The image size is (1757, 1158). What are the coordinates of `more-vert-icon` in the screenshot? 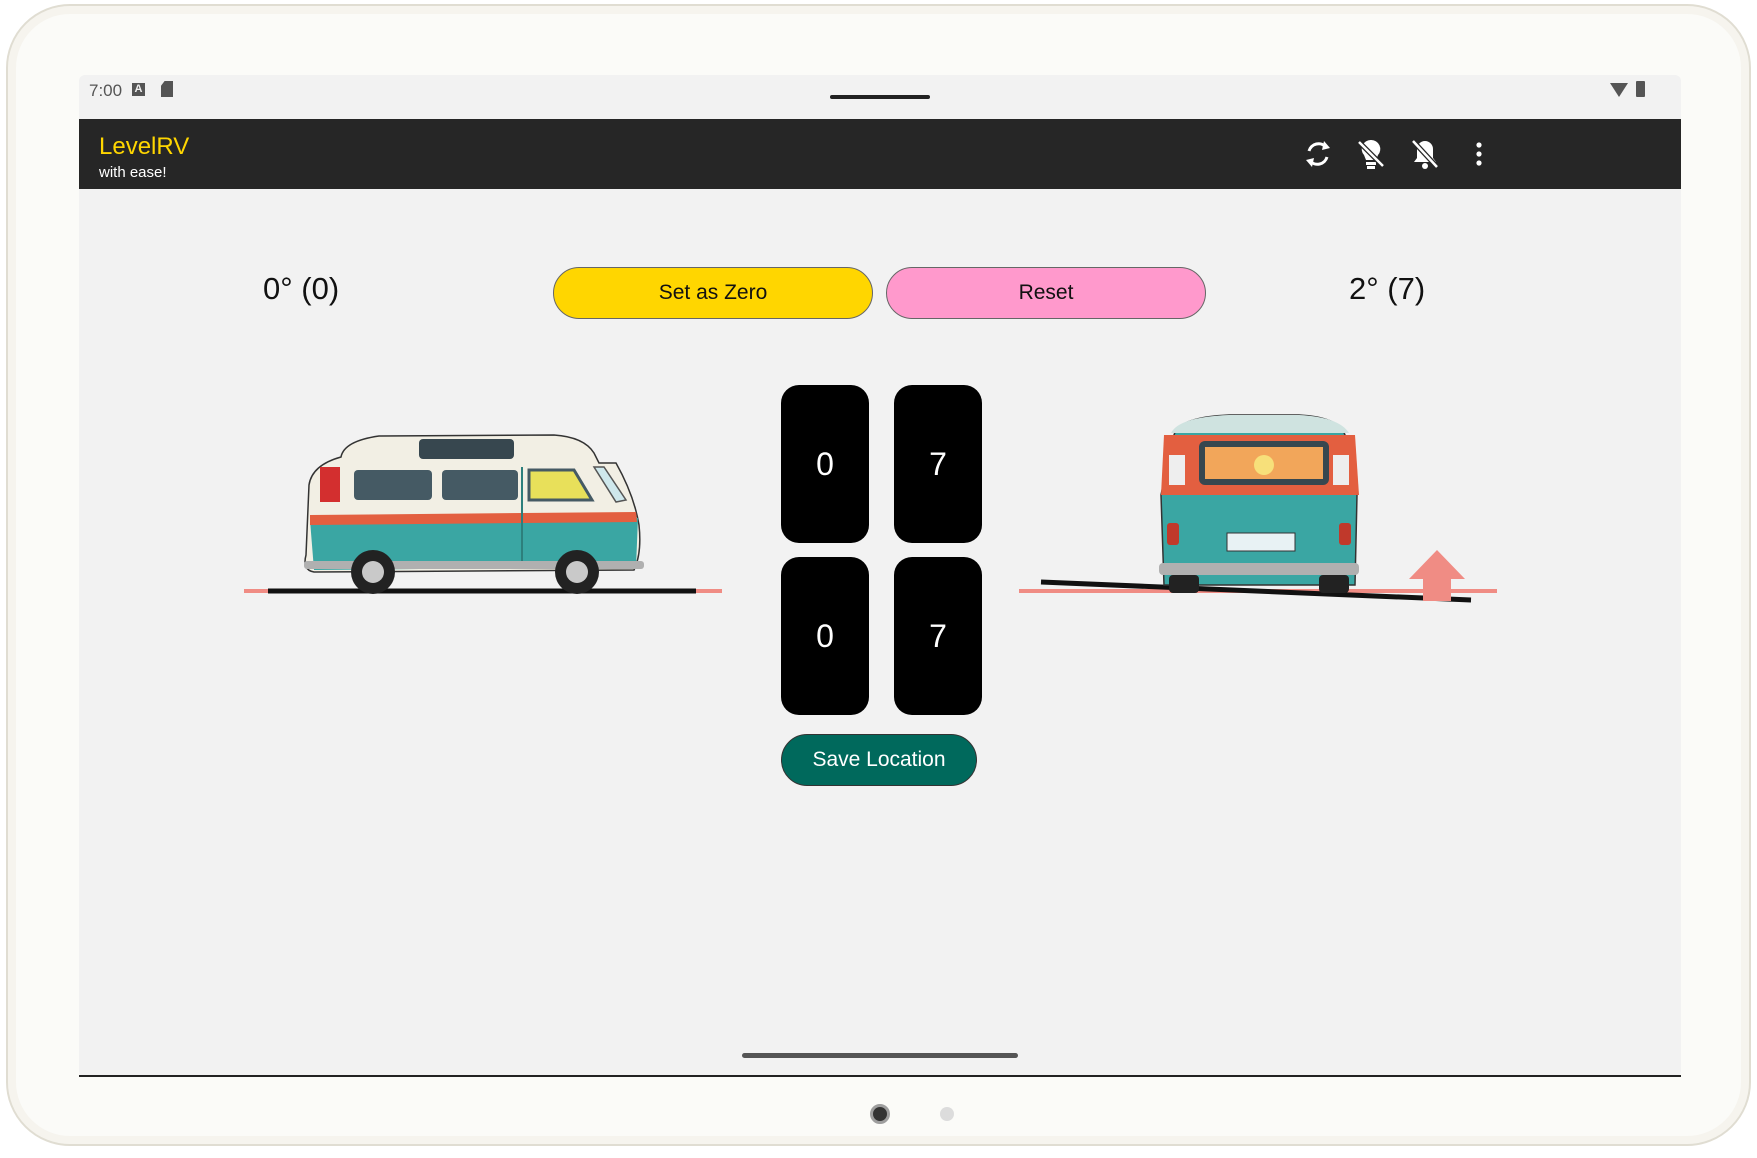 It's located at (1479, 154).